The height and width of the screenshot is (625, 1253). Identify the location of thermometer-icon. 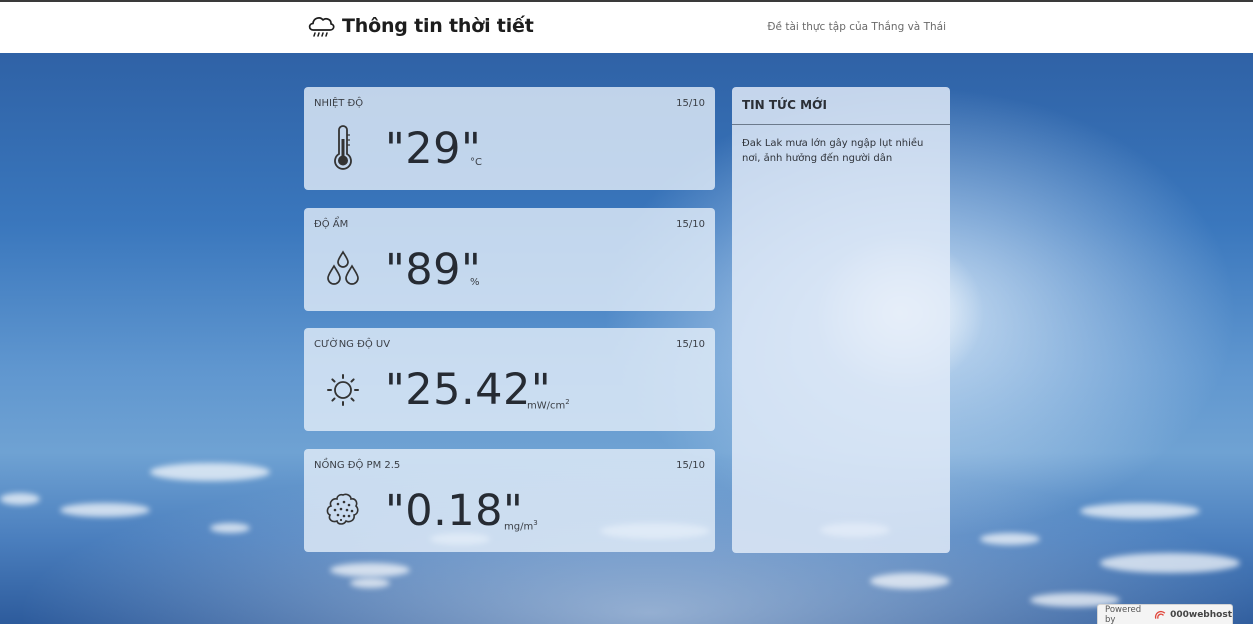
(343, 147).